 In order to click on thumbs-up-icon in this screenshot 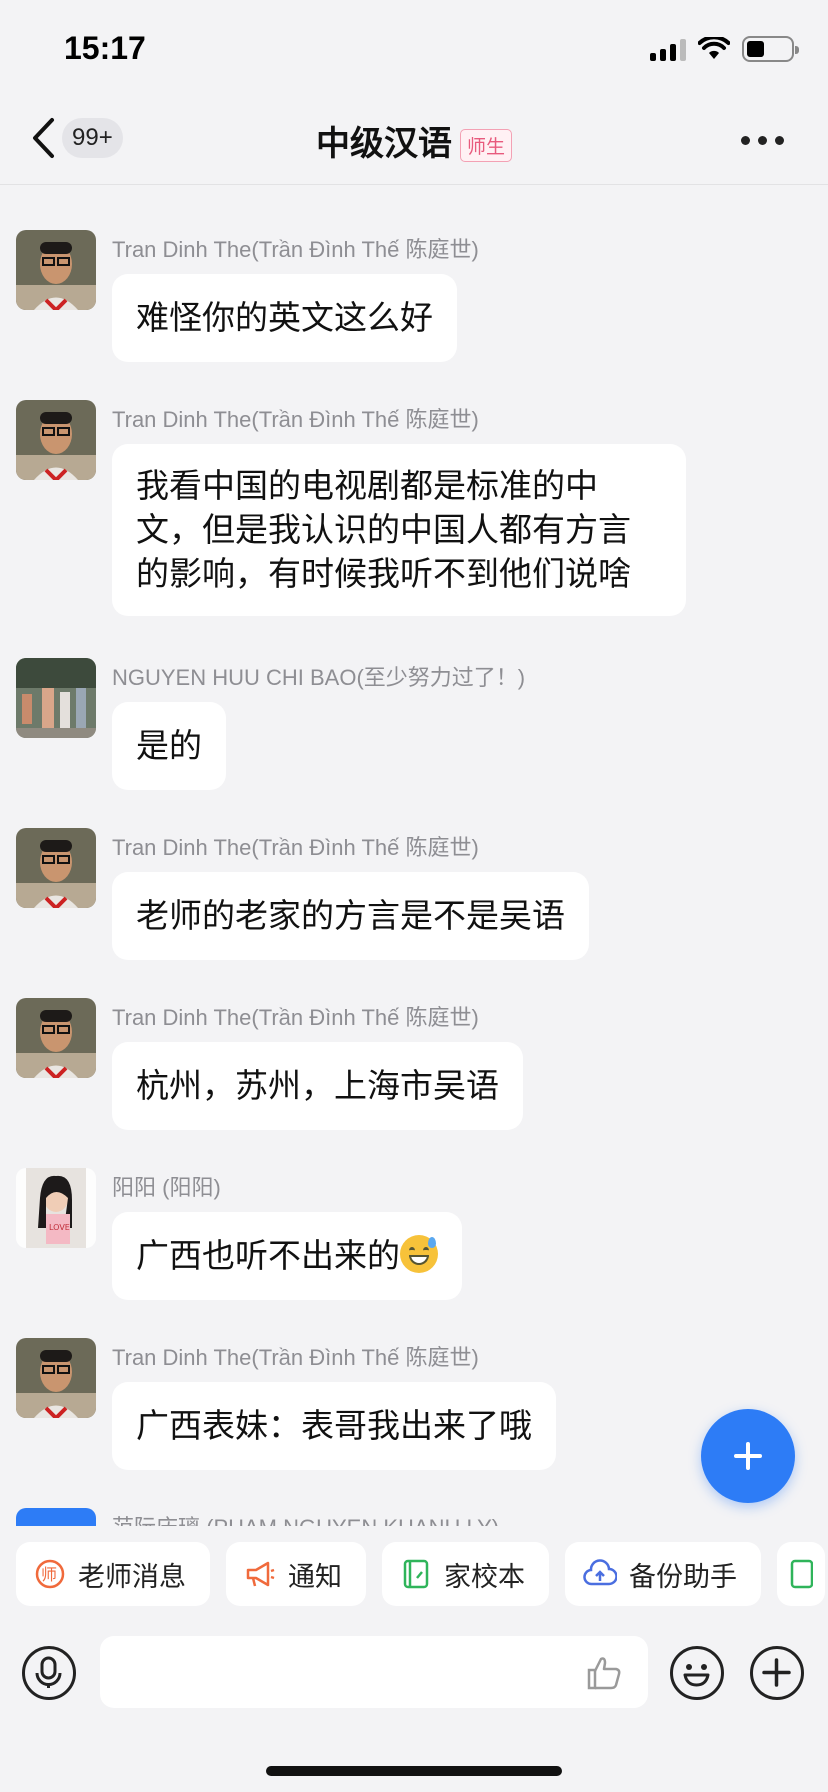, I will do `click(604, 1672)`.